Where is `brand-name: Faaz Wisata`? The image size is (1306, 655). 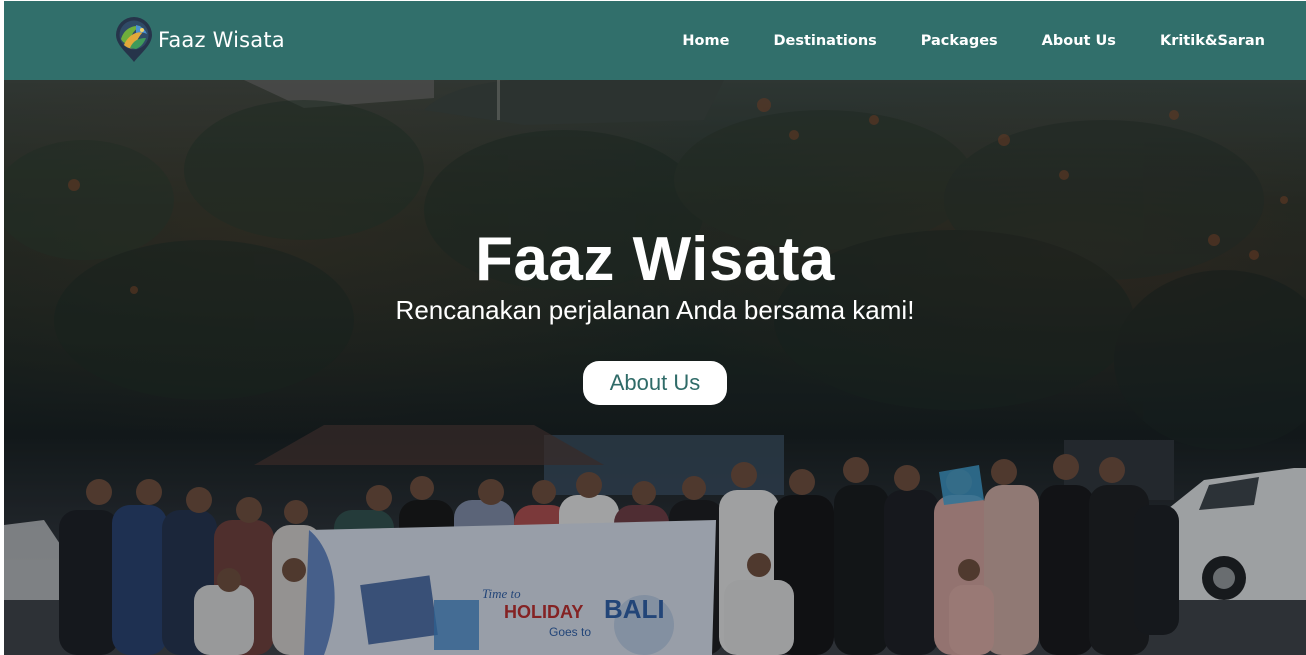
brand-name: Faaz Wisata is located at coordinates (221, 39).